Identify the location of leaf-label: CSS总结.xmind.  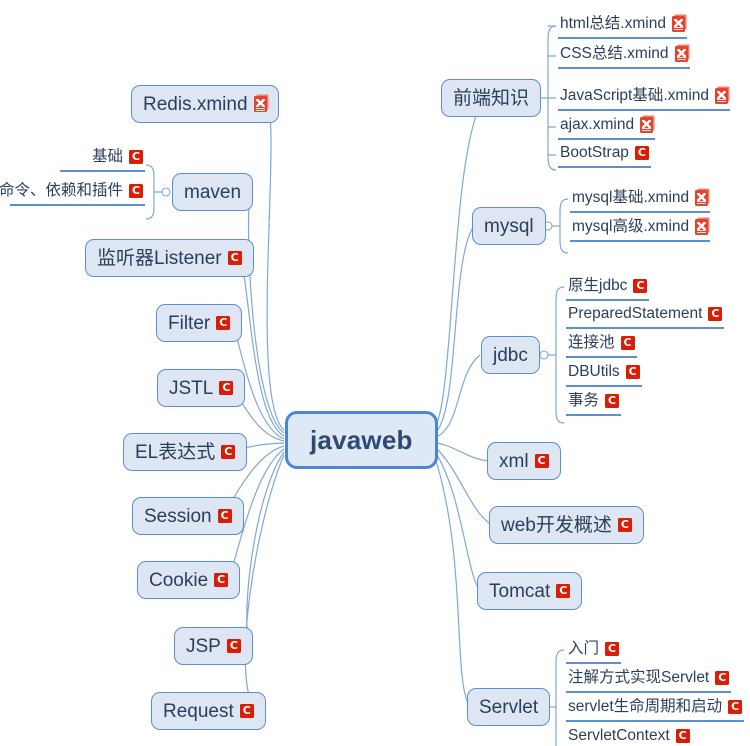
(614, 53).